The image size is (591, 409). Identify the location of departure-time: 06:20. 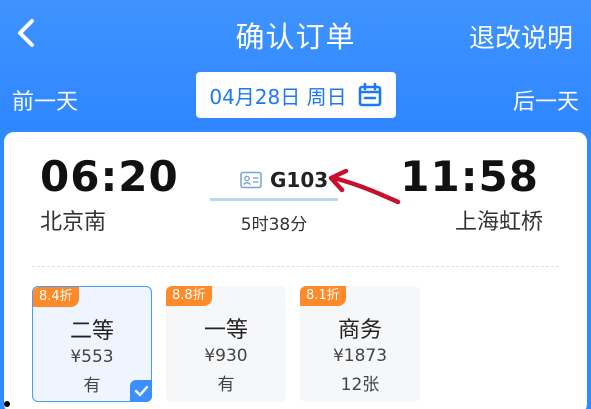
(109, 176).